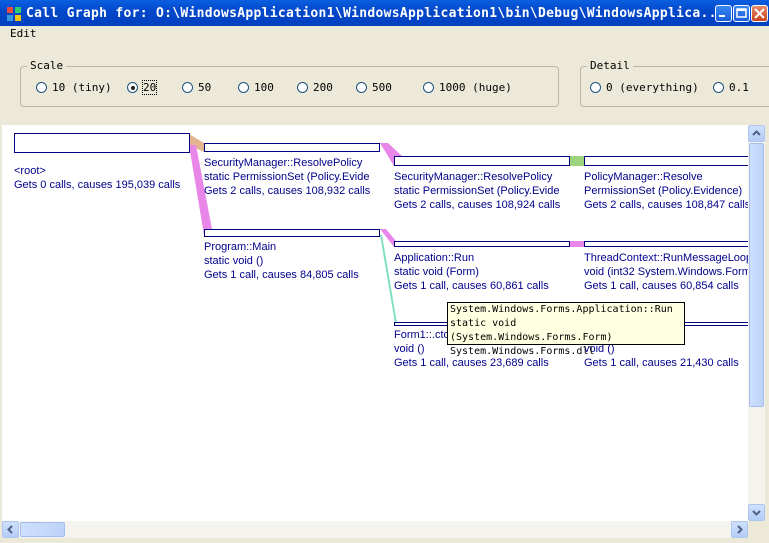  What do you see at coordinates (287, 191) in the screenshot?
I see `node-sec1-stats: Gets 2 calls, causes 108,932 calls` at bounding box center [287, 191].